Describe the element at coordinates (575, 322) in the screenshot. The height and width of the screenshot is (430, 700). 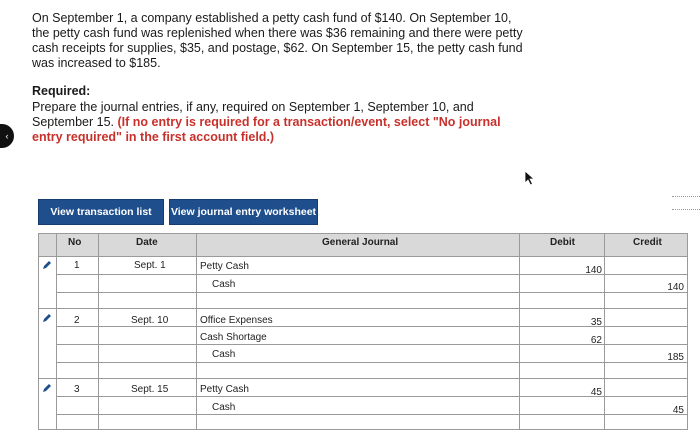
I see `debit-field: 35` at that location.